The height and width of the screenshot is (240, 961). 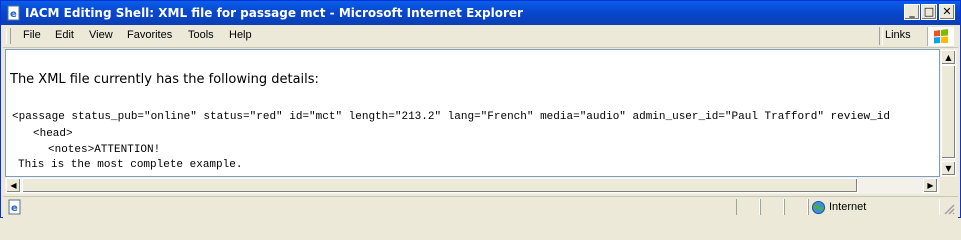 I want to click on internet-zone-icon, so click(x=818, y=207).